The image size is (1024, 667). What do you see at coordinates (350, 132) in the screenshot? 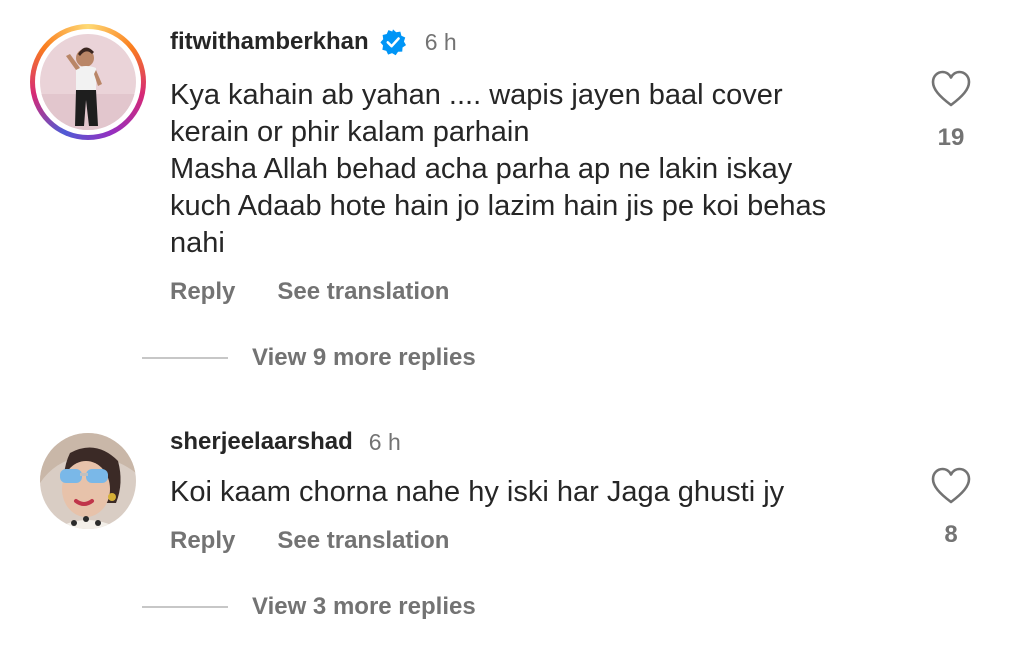
I see `comment-line: kerain or phir kalam parhain` at bounding box center [350, 132].